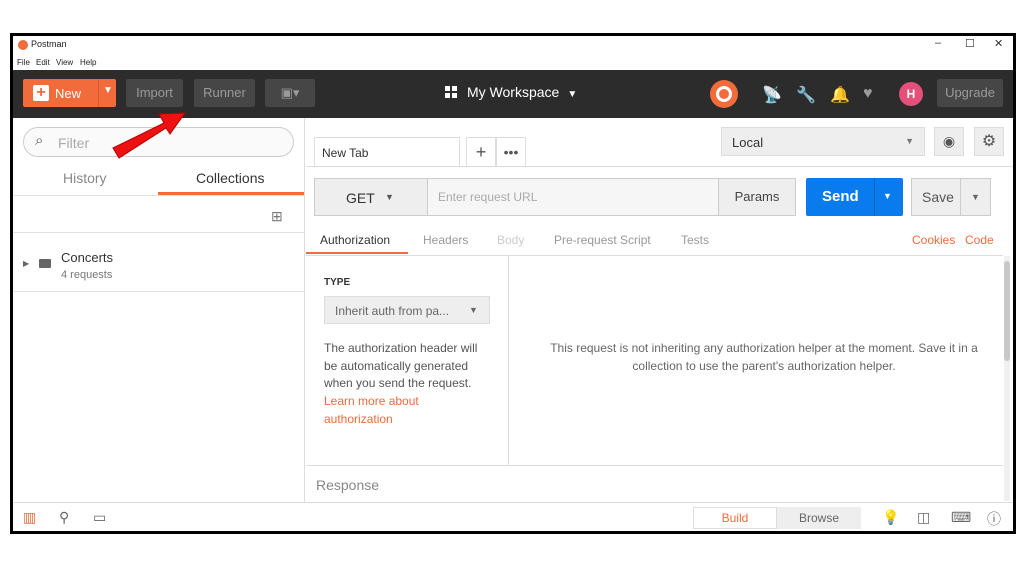 This screenshot has height=576, width=1024. What do you see at coordinates (41, 93) in the screenshot?
I see `plus-icon: +` at bounding box center [41, 93].